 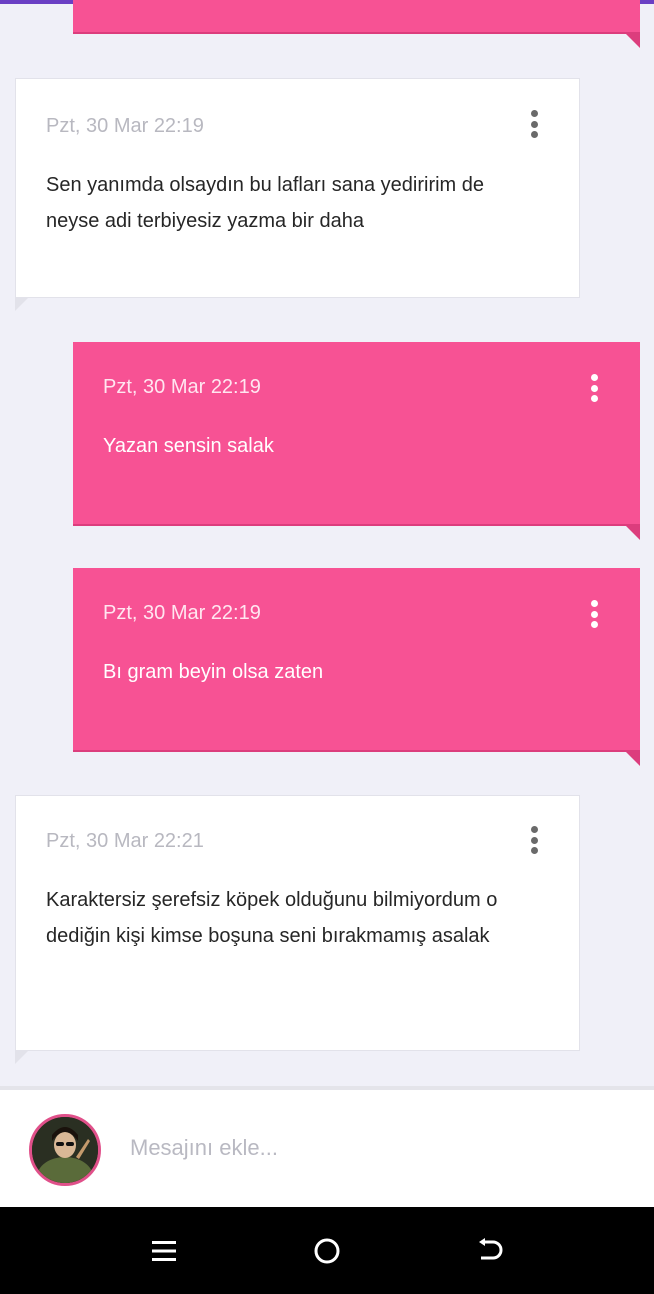 I want to click on home-icon, so click(x=327, y=1251).